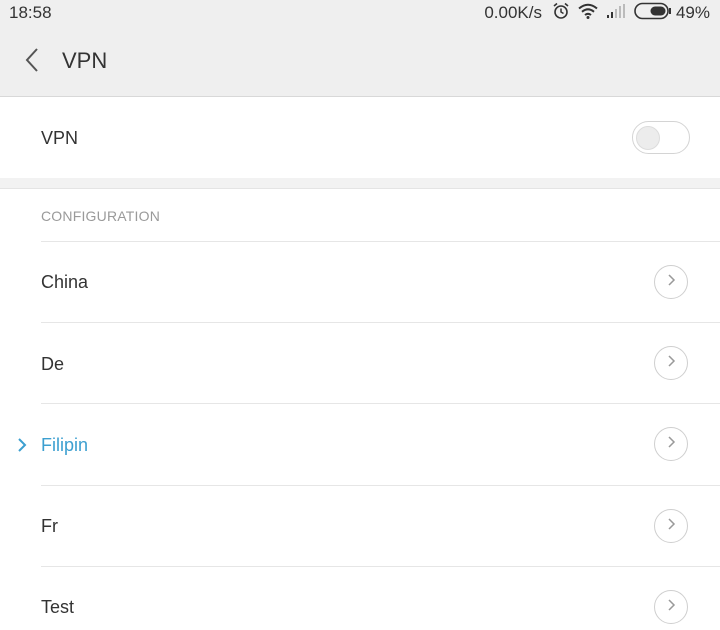 The height and width of the screenshot is (630, 720). What do you see at coordinates (360, 183) in the screenshot?
I see `section-divider` at bounding box center [360, 183].